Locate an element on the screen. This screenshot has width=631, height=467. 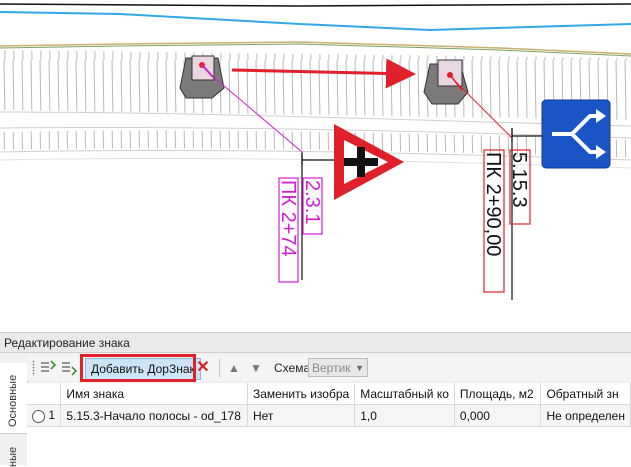
toolbar: Добавить ДорЗнак ✕ ▲ ▼ Схема Вертик ▼ is located at coordinates (329, 368).